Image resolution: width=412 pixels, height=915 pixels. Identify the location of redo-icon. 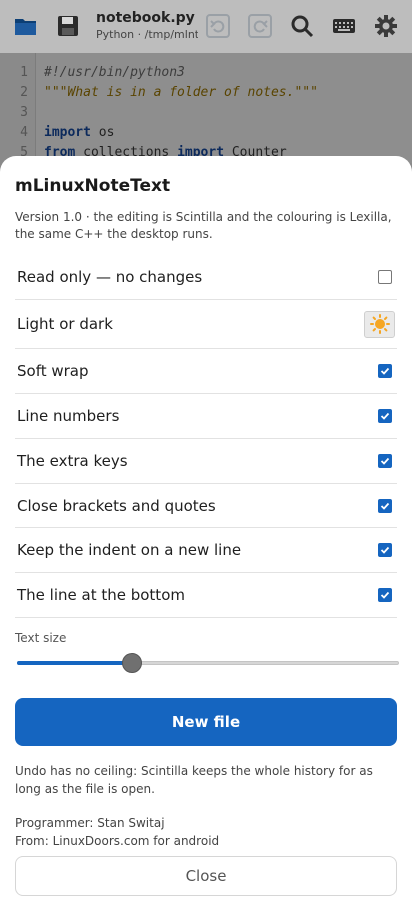
(260, 26).